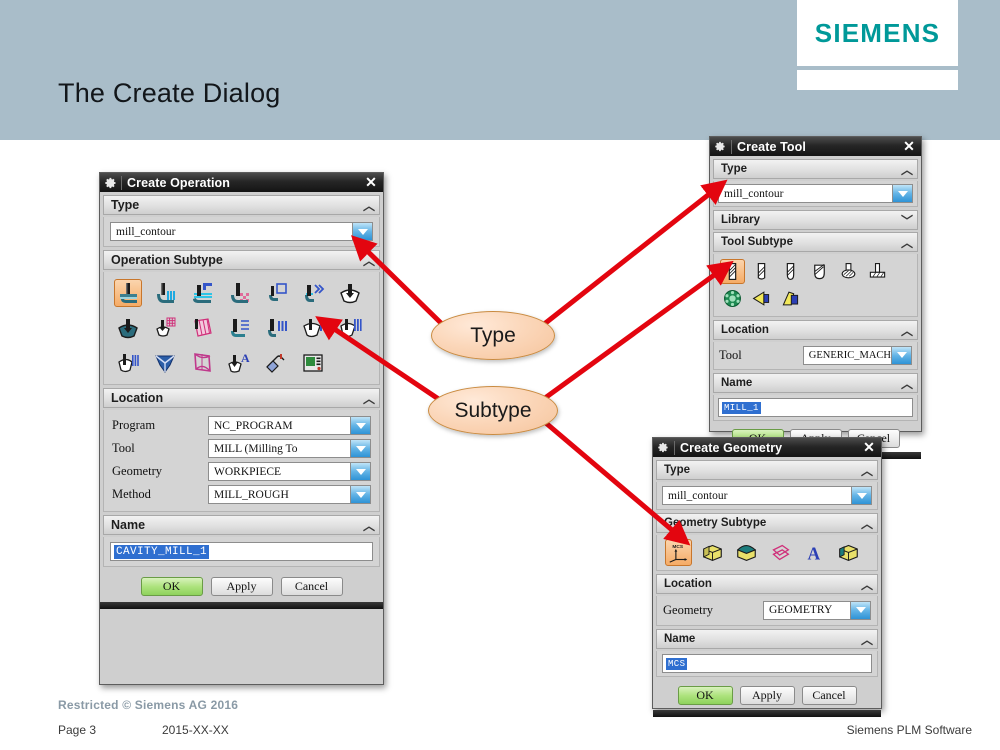  I want to click on subtype-icon-flowcut-ref-tool, so click(128, 363).